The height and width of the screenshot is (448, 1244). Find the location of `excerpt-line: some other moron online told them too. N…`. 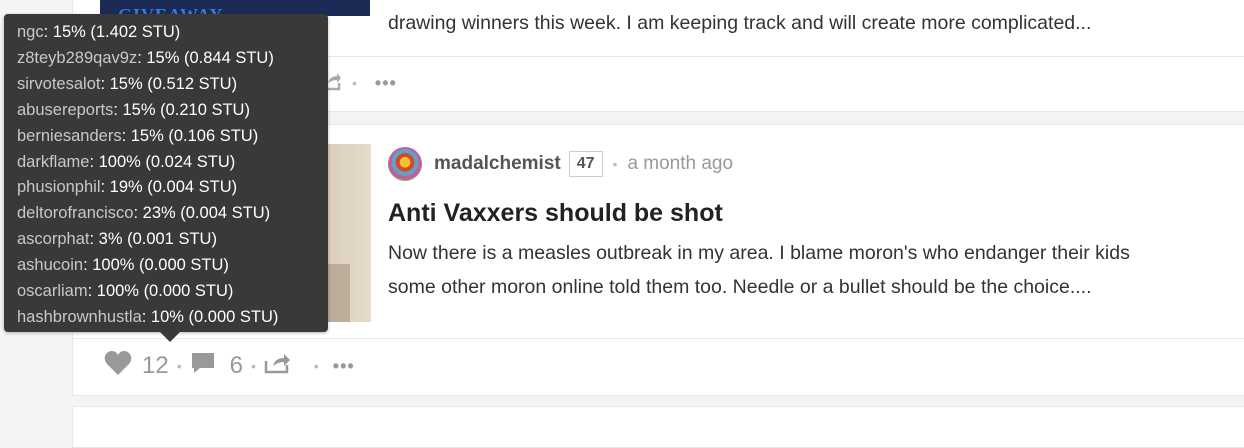

excerpt-line: some other moron online told them too. N… is located at coordinates (740, 287).